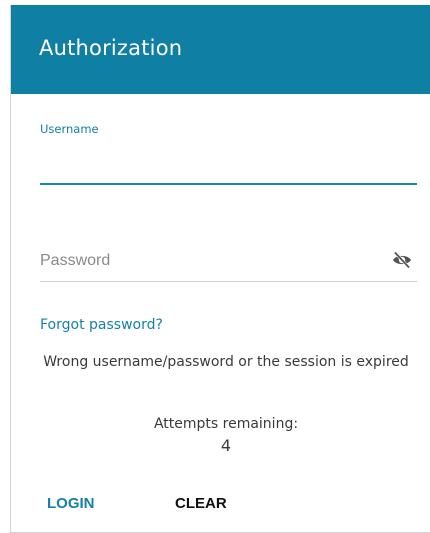  What do you see at coordinates (226, 424) in the screenshot?
I see `attempts-remaining-label: Attempts remaining:` at bounding box center [226, 424].